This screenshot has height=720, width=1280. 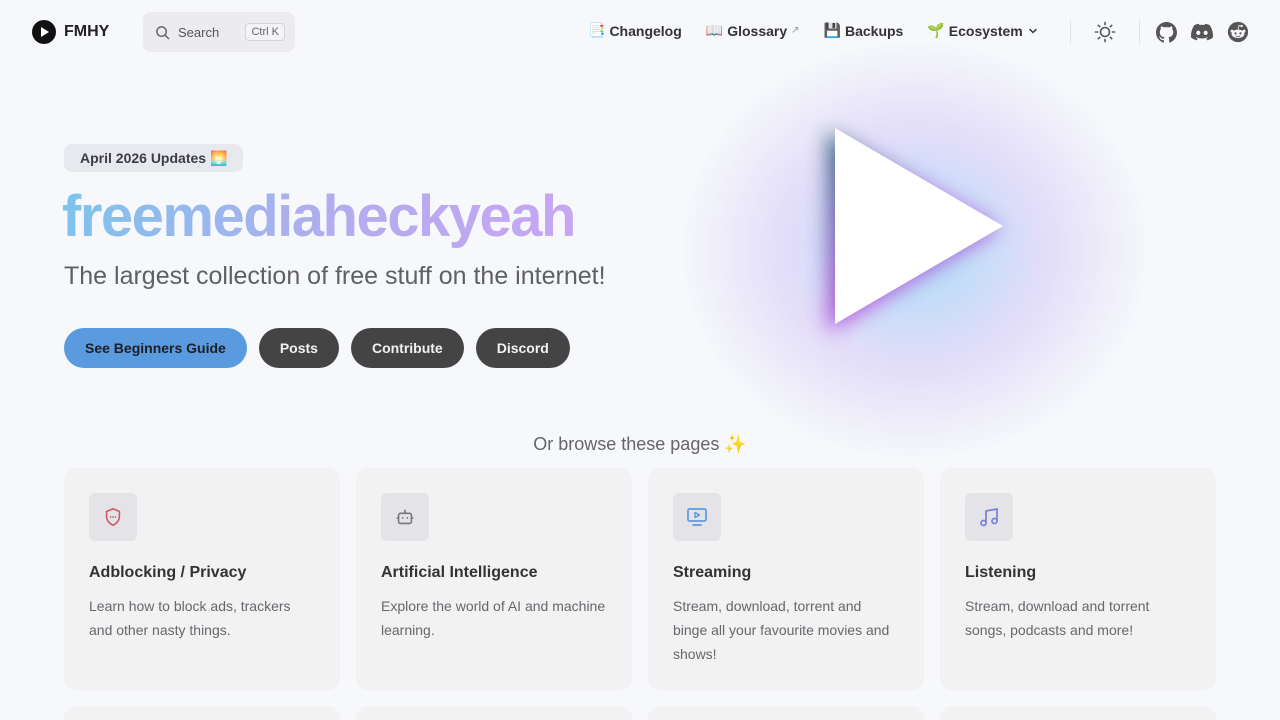 I want to click on site-logo: FMHY, so click(x=70, y=32).